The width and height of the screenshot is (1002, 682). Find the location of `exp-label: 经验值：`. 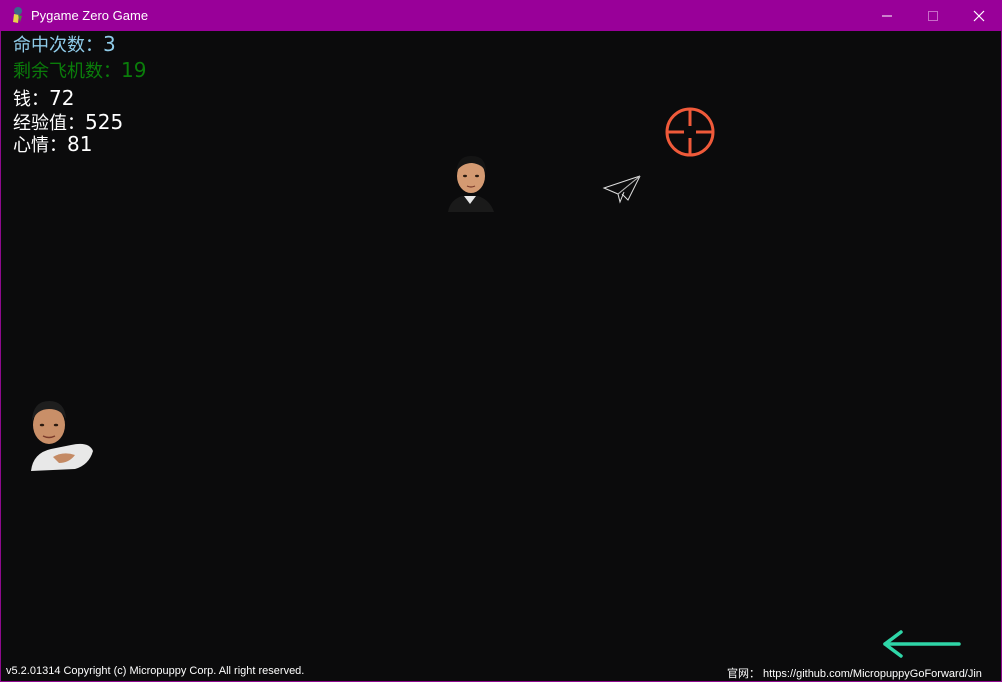

exp-label: 经验值： is located at coordinates (49, 123).